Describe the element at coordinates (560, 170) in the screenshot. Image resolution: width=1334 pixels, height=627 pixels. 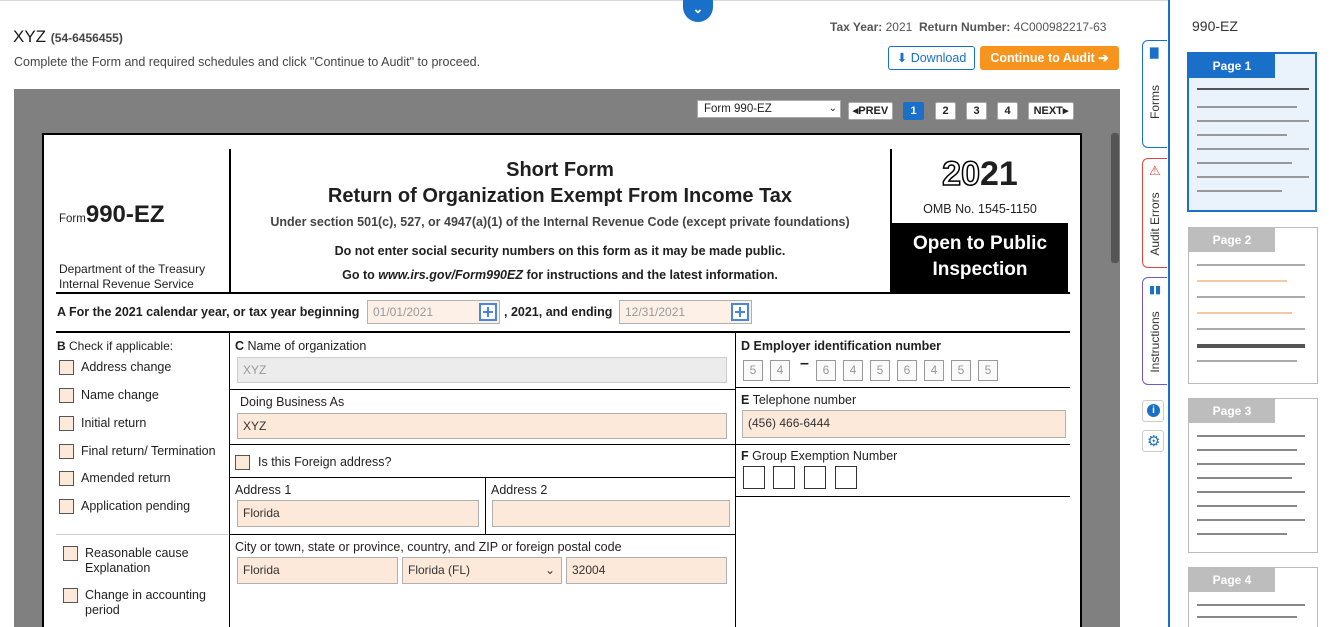
I see `form-title-short: Short Form` at that location.